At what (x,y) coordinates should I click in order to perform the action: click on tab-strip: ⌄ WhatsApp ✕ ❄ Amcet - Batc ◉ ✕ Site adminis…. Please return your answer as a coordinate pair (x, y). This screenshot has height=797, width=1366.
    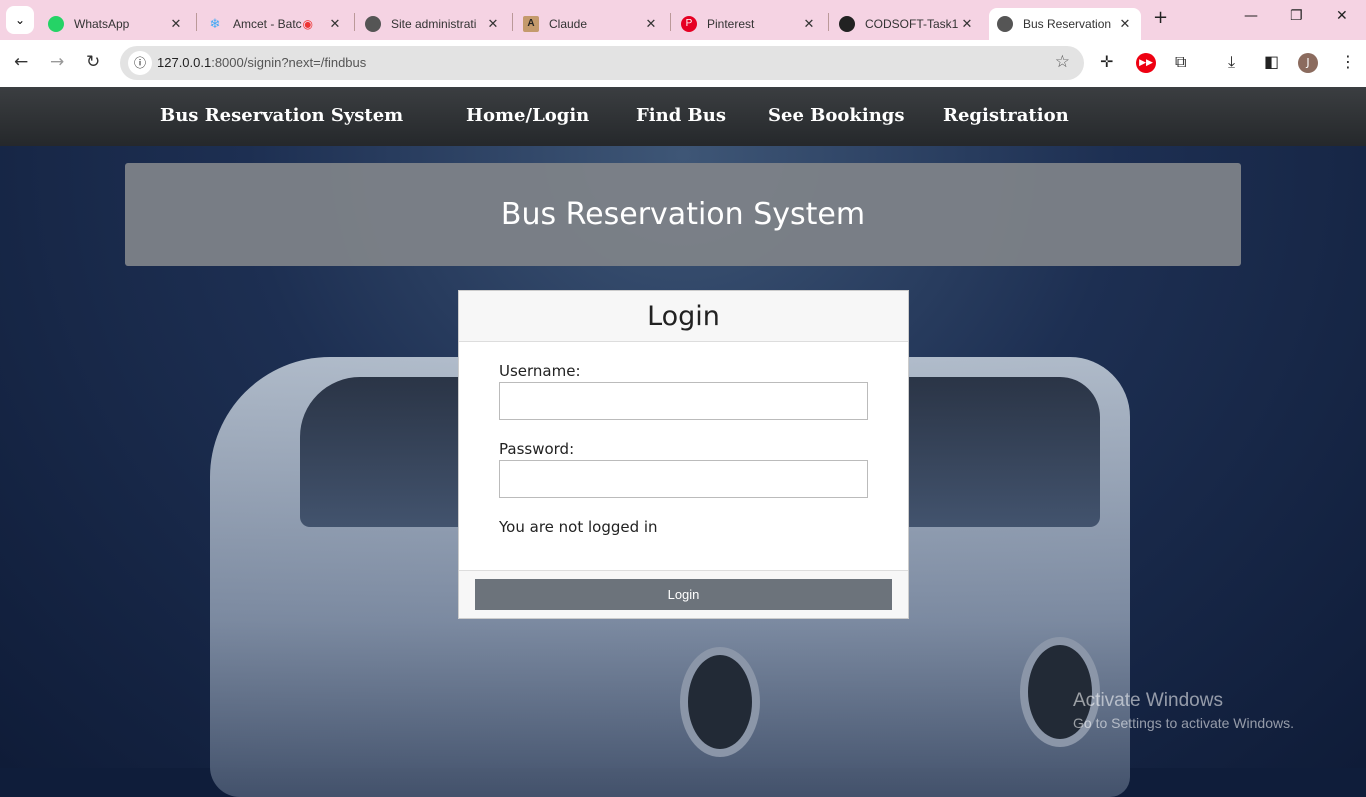
    Looking at the image, I should click on (683, 20).